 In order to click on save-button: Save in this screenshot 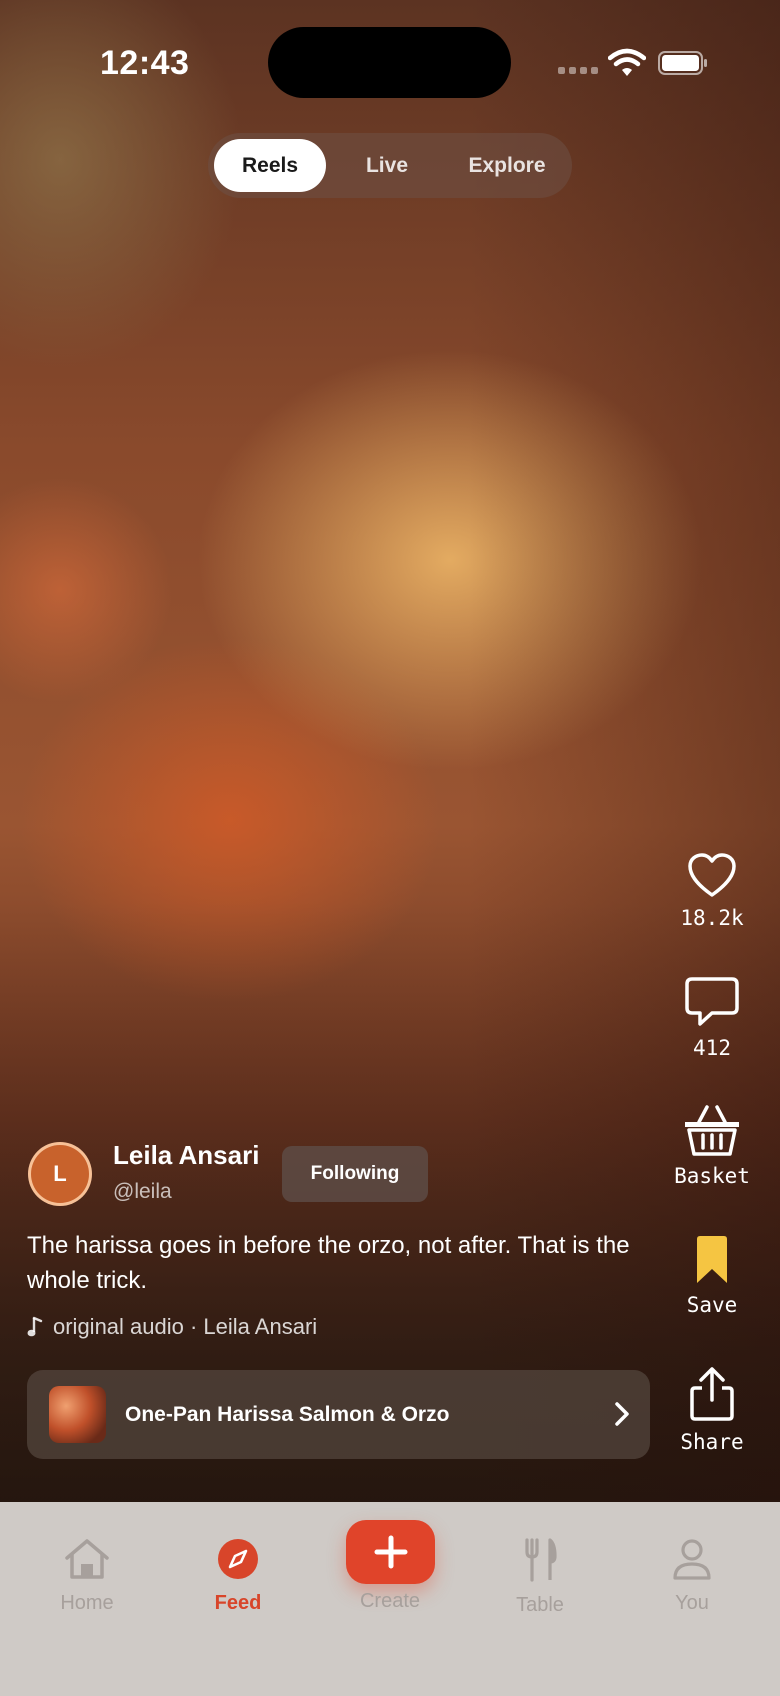, I will do `click(712, 1276)`.